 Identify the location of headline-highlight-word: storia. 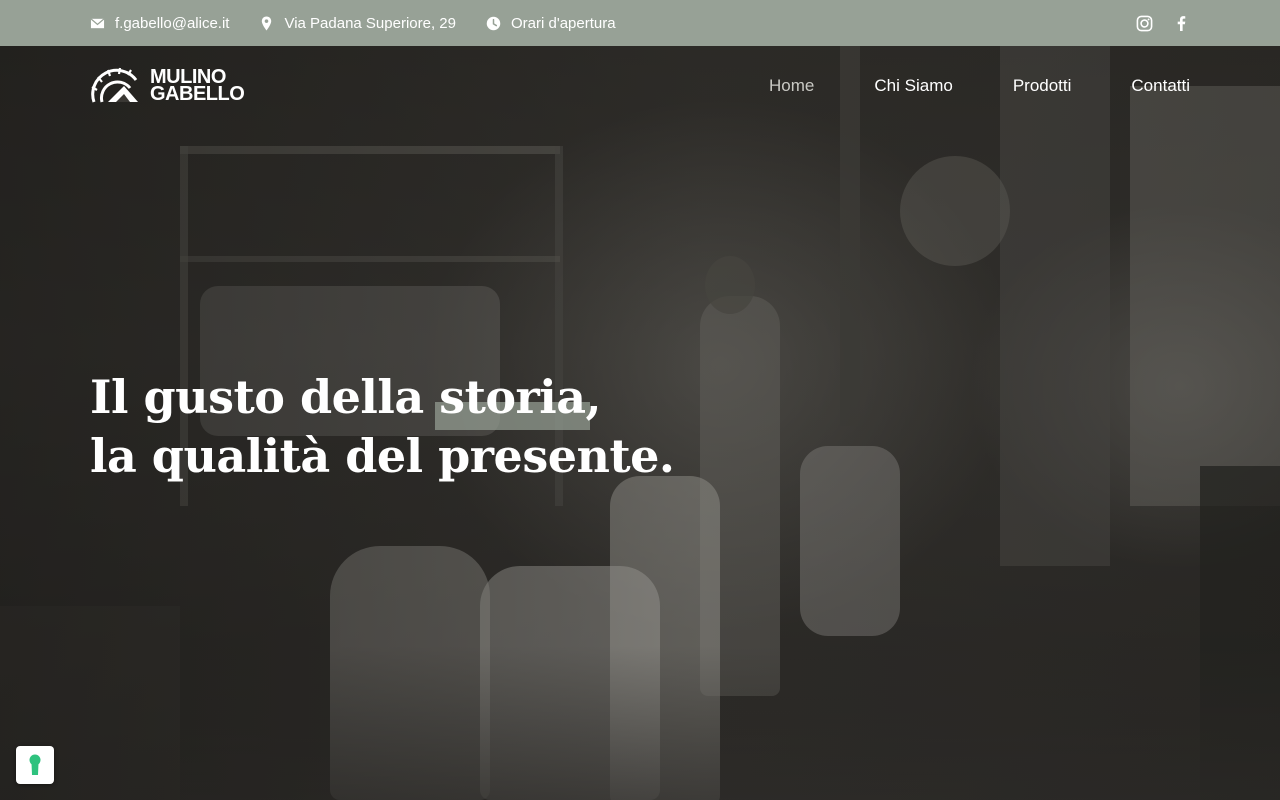
(512, 397).